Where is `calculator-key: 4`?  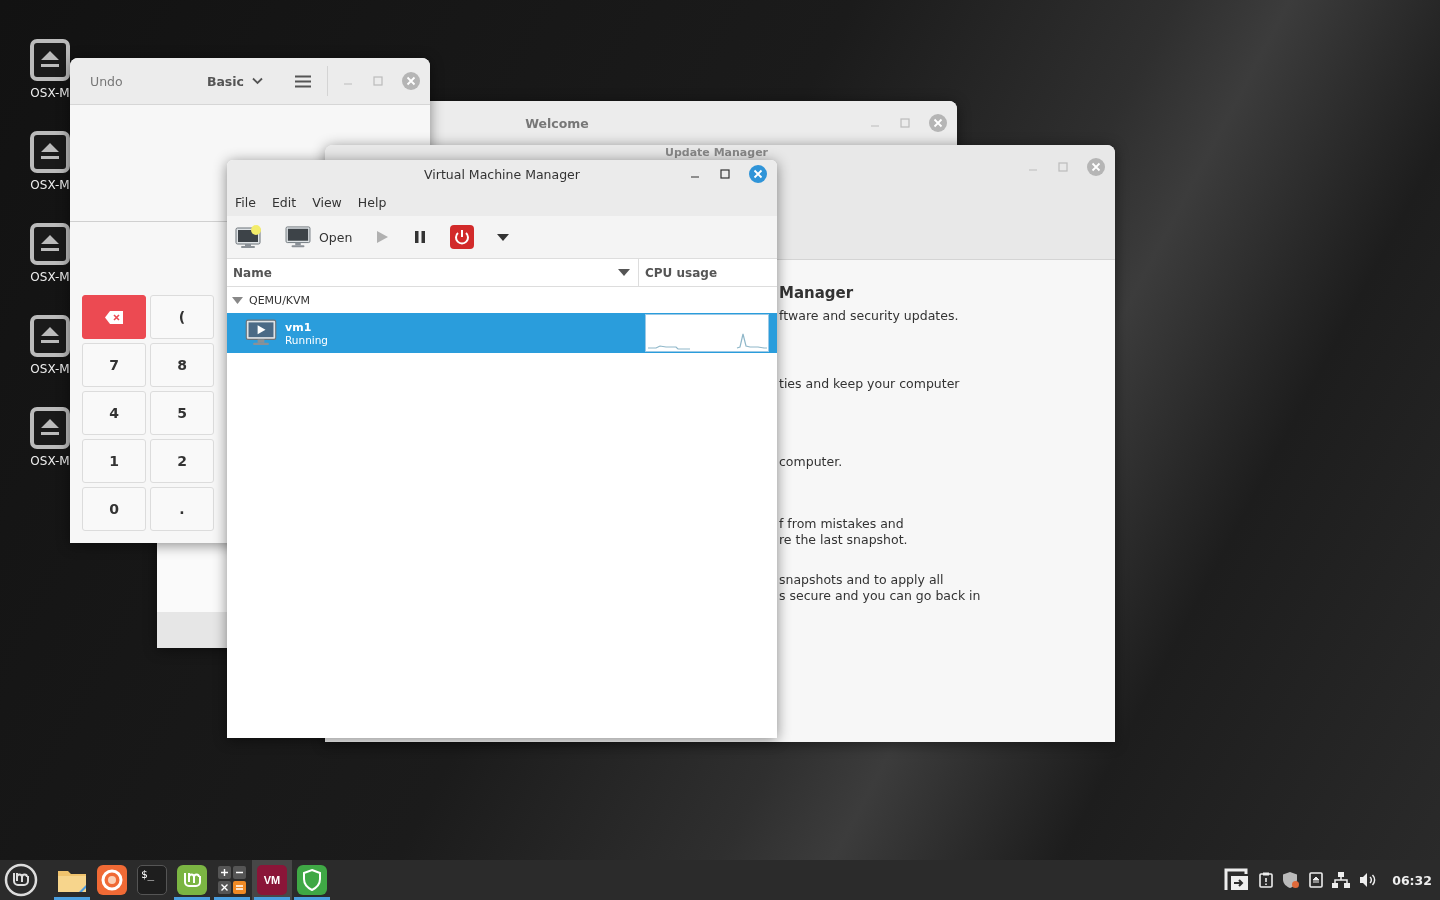
calculator-key: 4 is located at coordinates (114, 413).